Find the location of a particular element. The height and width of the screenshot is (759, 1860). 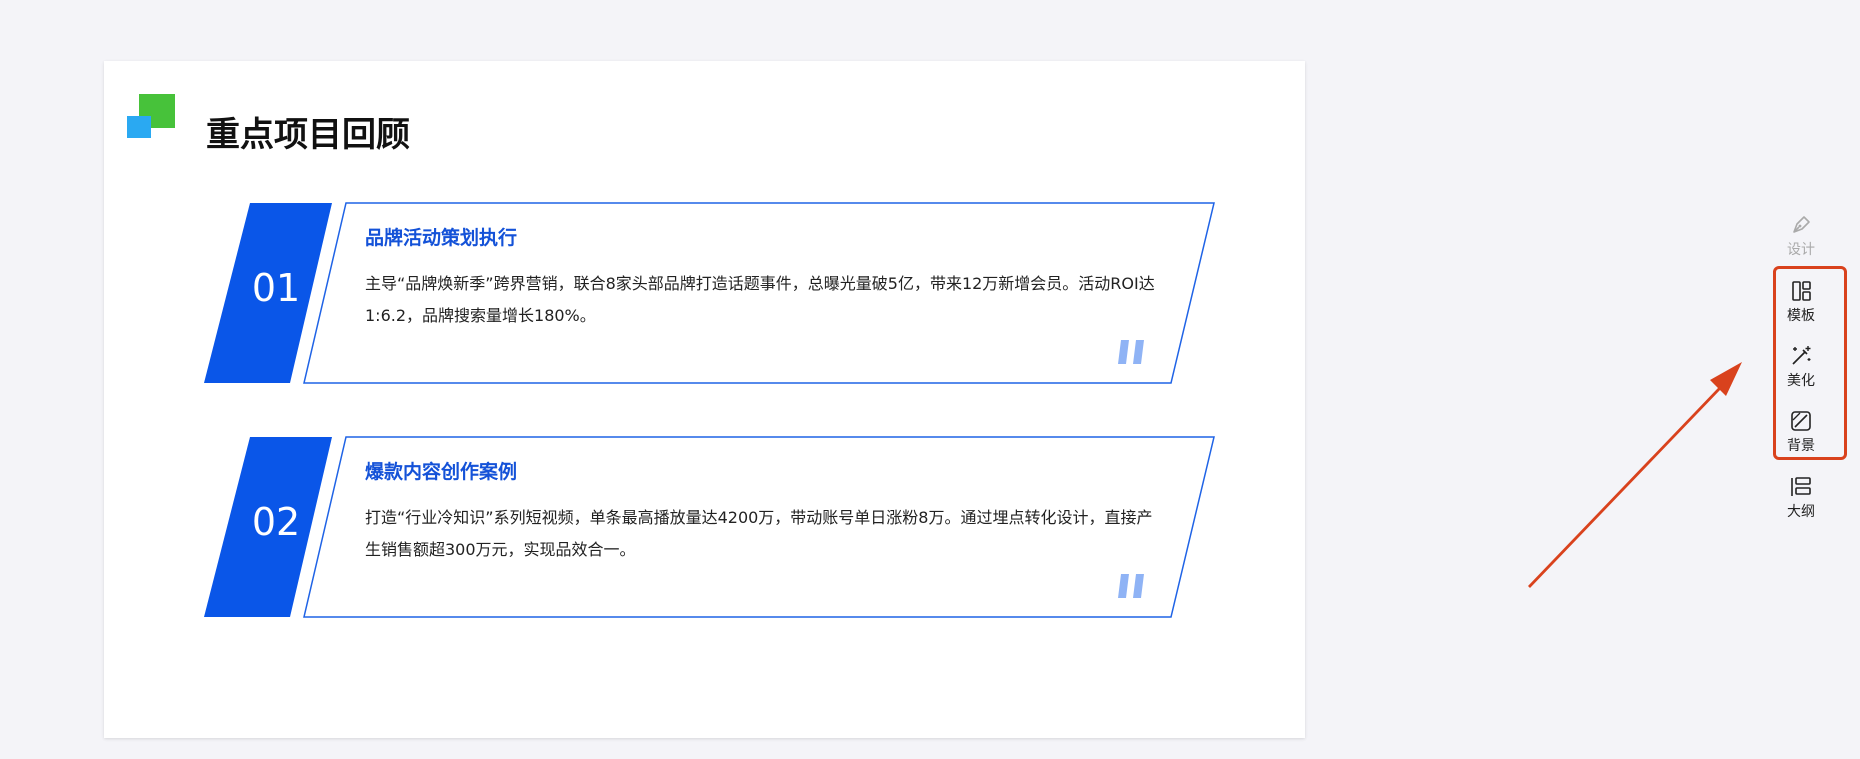

project-number: 01 is located at coordinates (276, 288).